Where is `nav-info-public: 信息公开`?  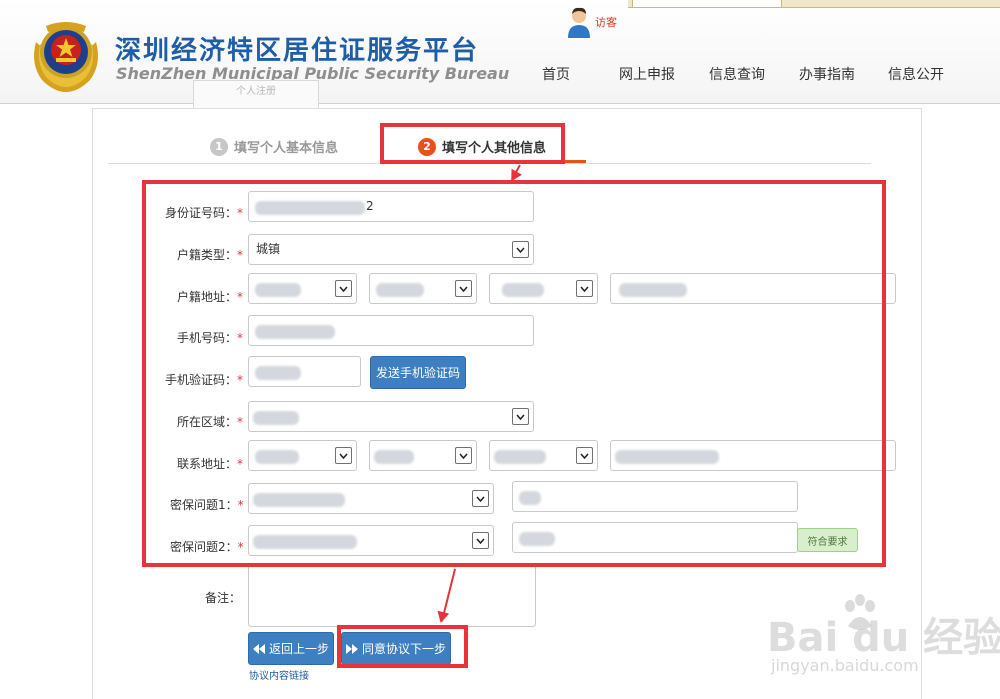 nav-info-public: 信息公开 is located at coordinates (916, 74).